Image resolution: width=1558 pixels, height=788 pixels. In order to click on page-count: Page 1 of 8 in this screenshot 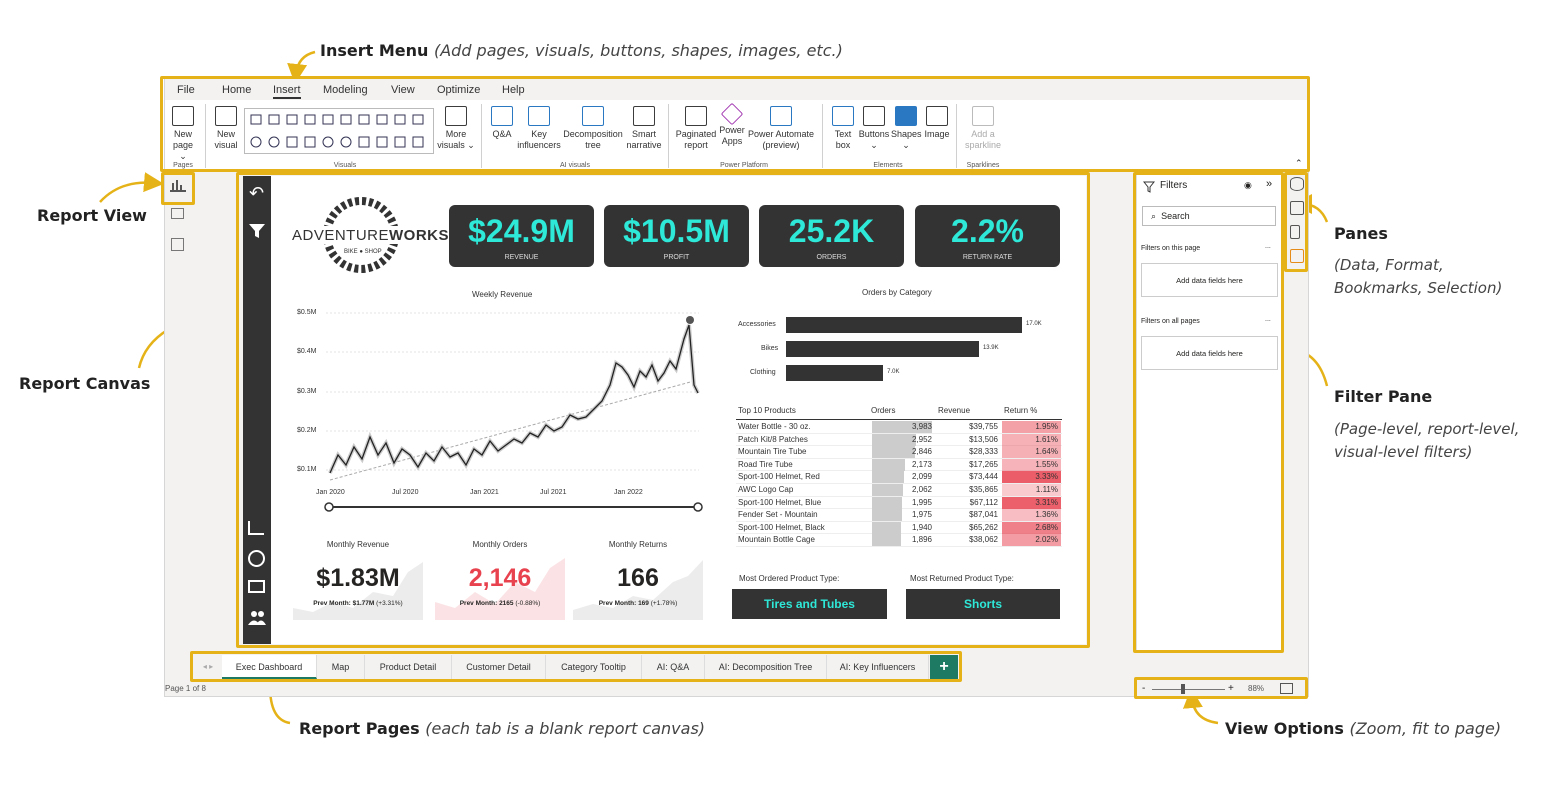, I will do `click(185, 688)`.